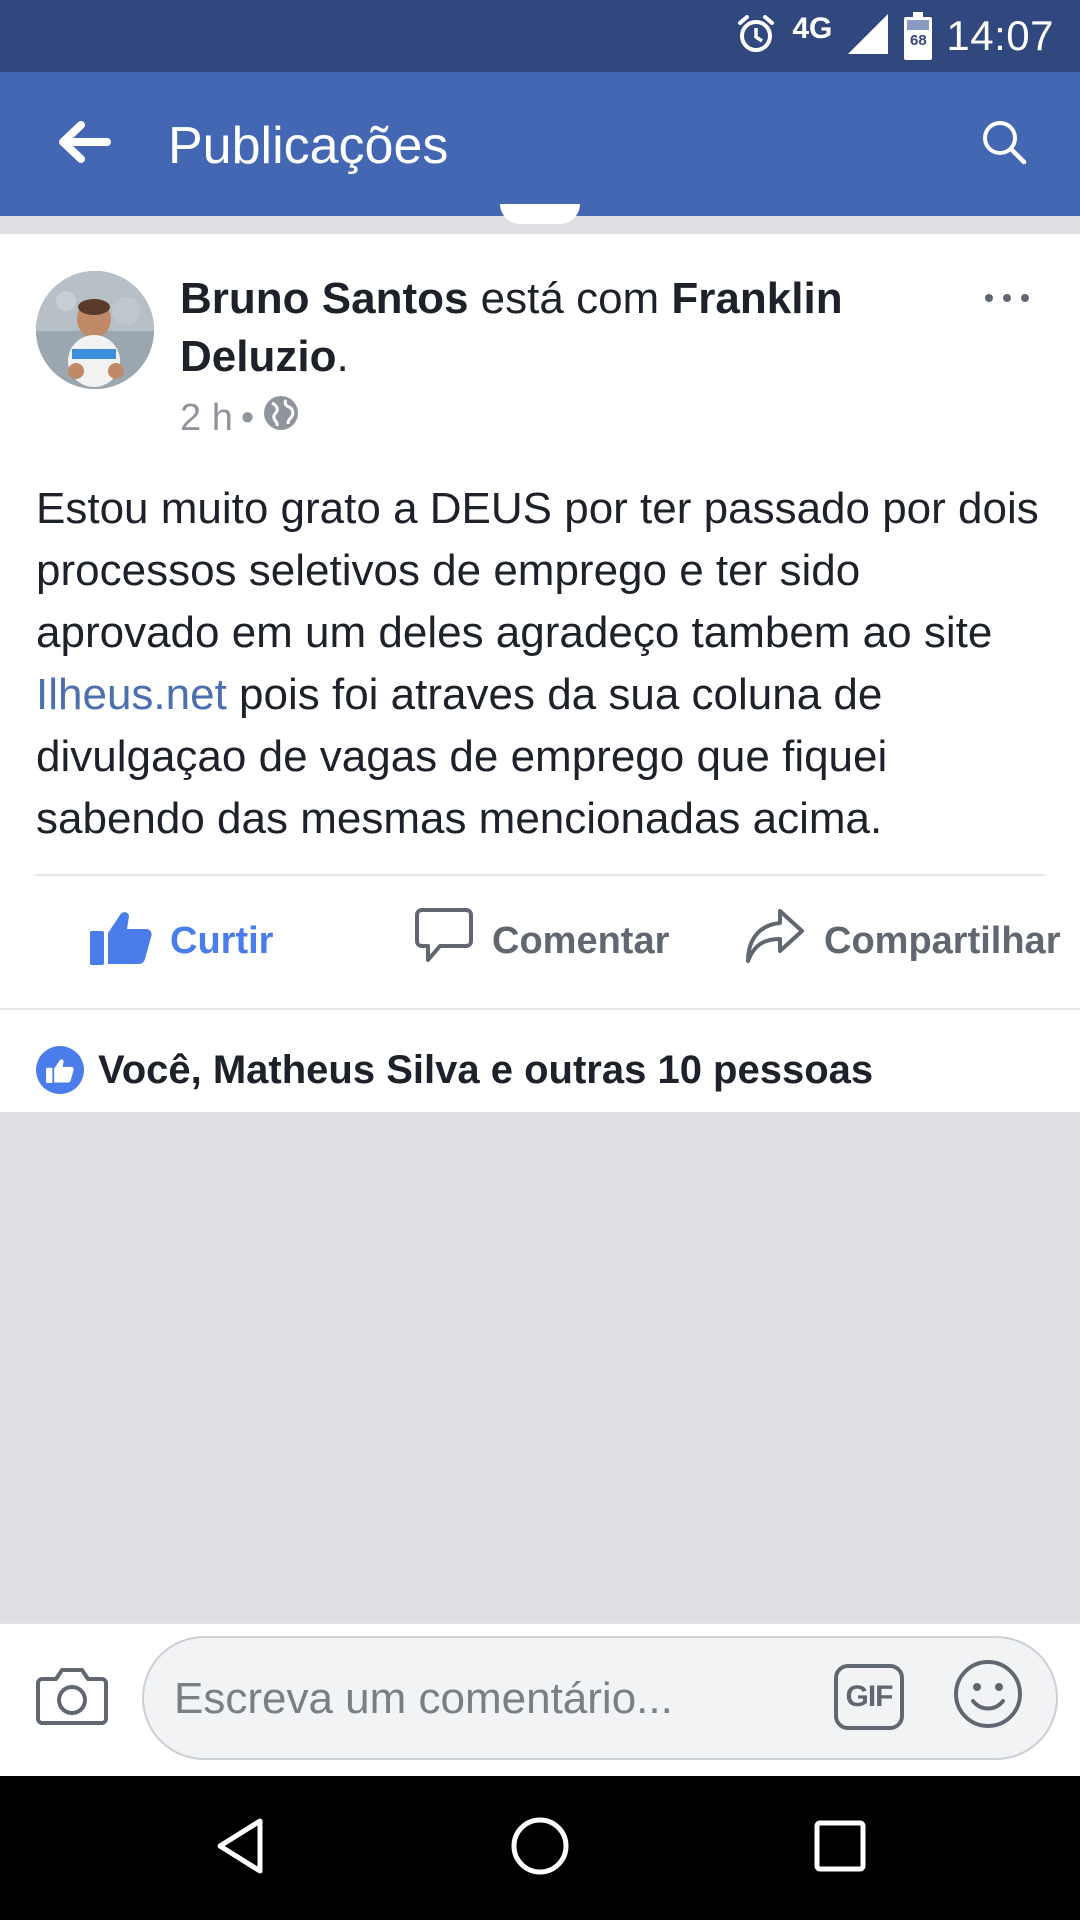 This screenshot has width=1080, height=1920. Describe the element at coordinates (918, 40) in the screenshot. I see `battery-level: 68` at that location.